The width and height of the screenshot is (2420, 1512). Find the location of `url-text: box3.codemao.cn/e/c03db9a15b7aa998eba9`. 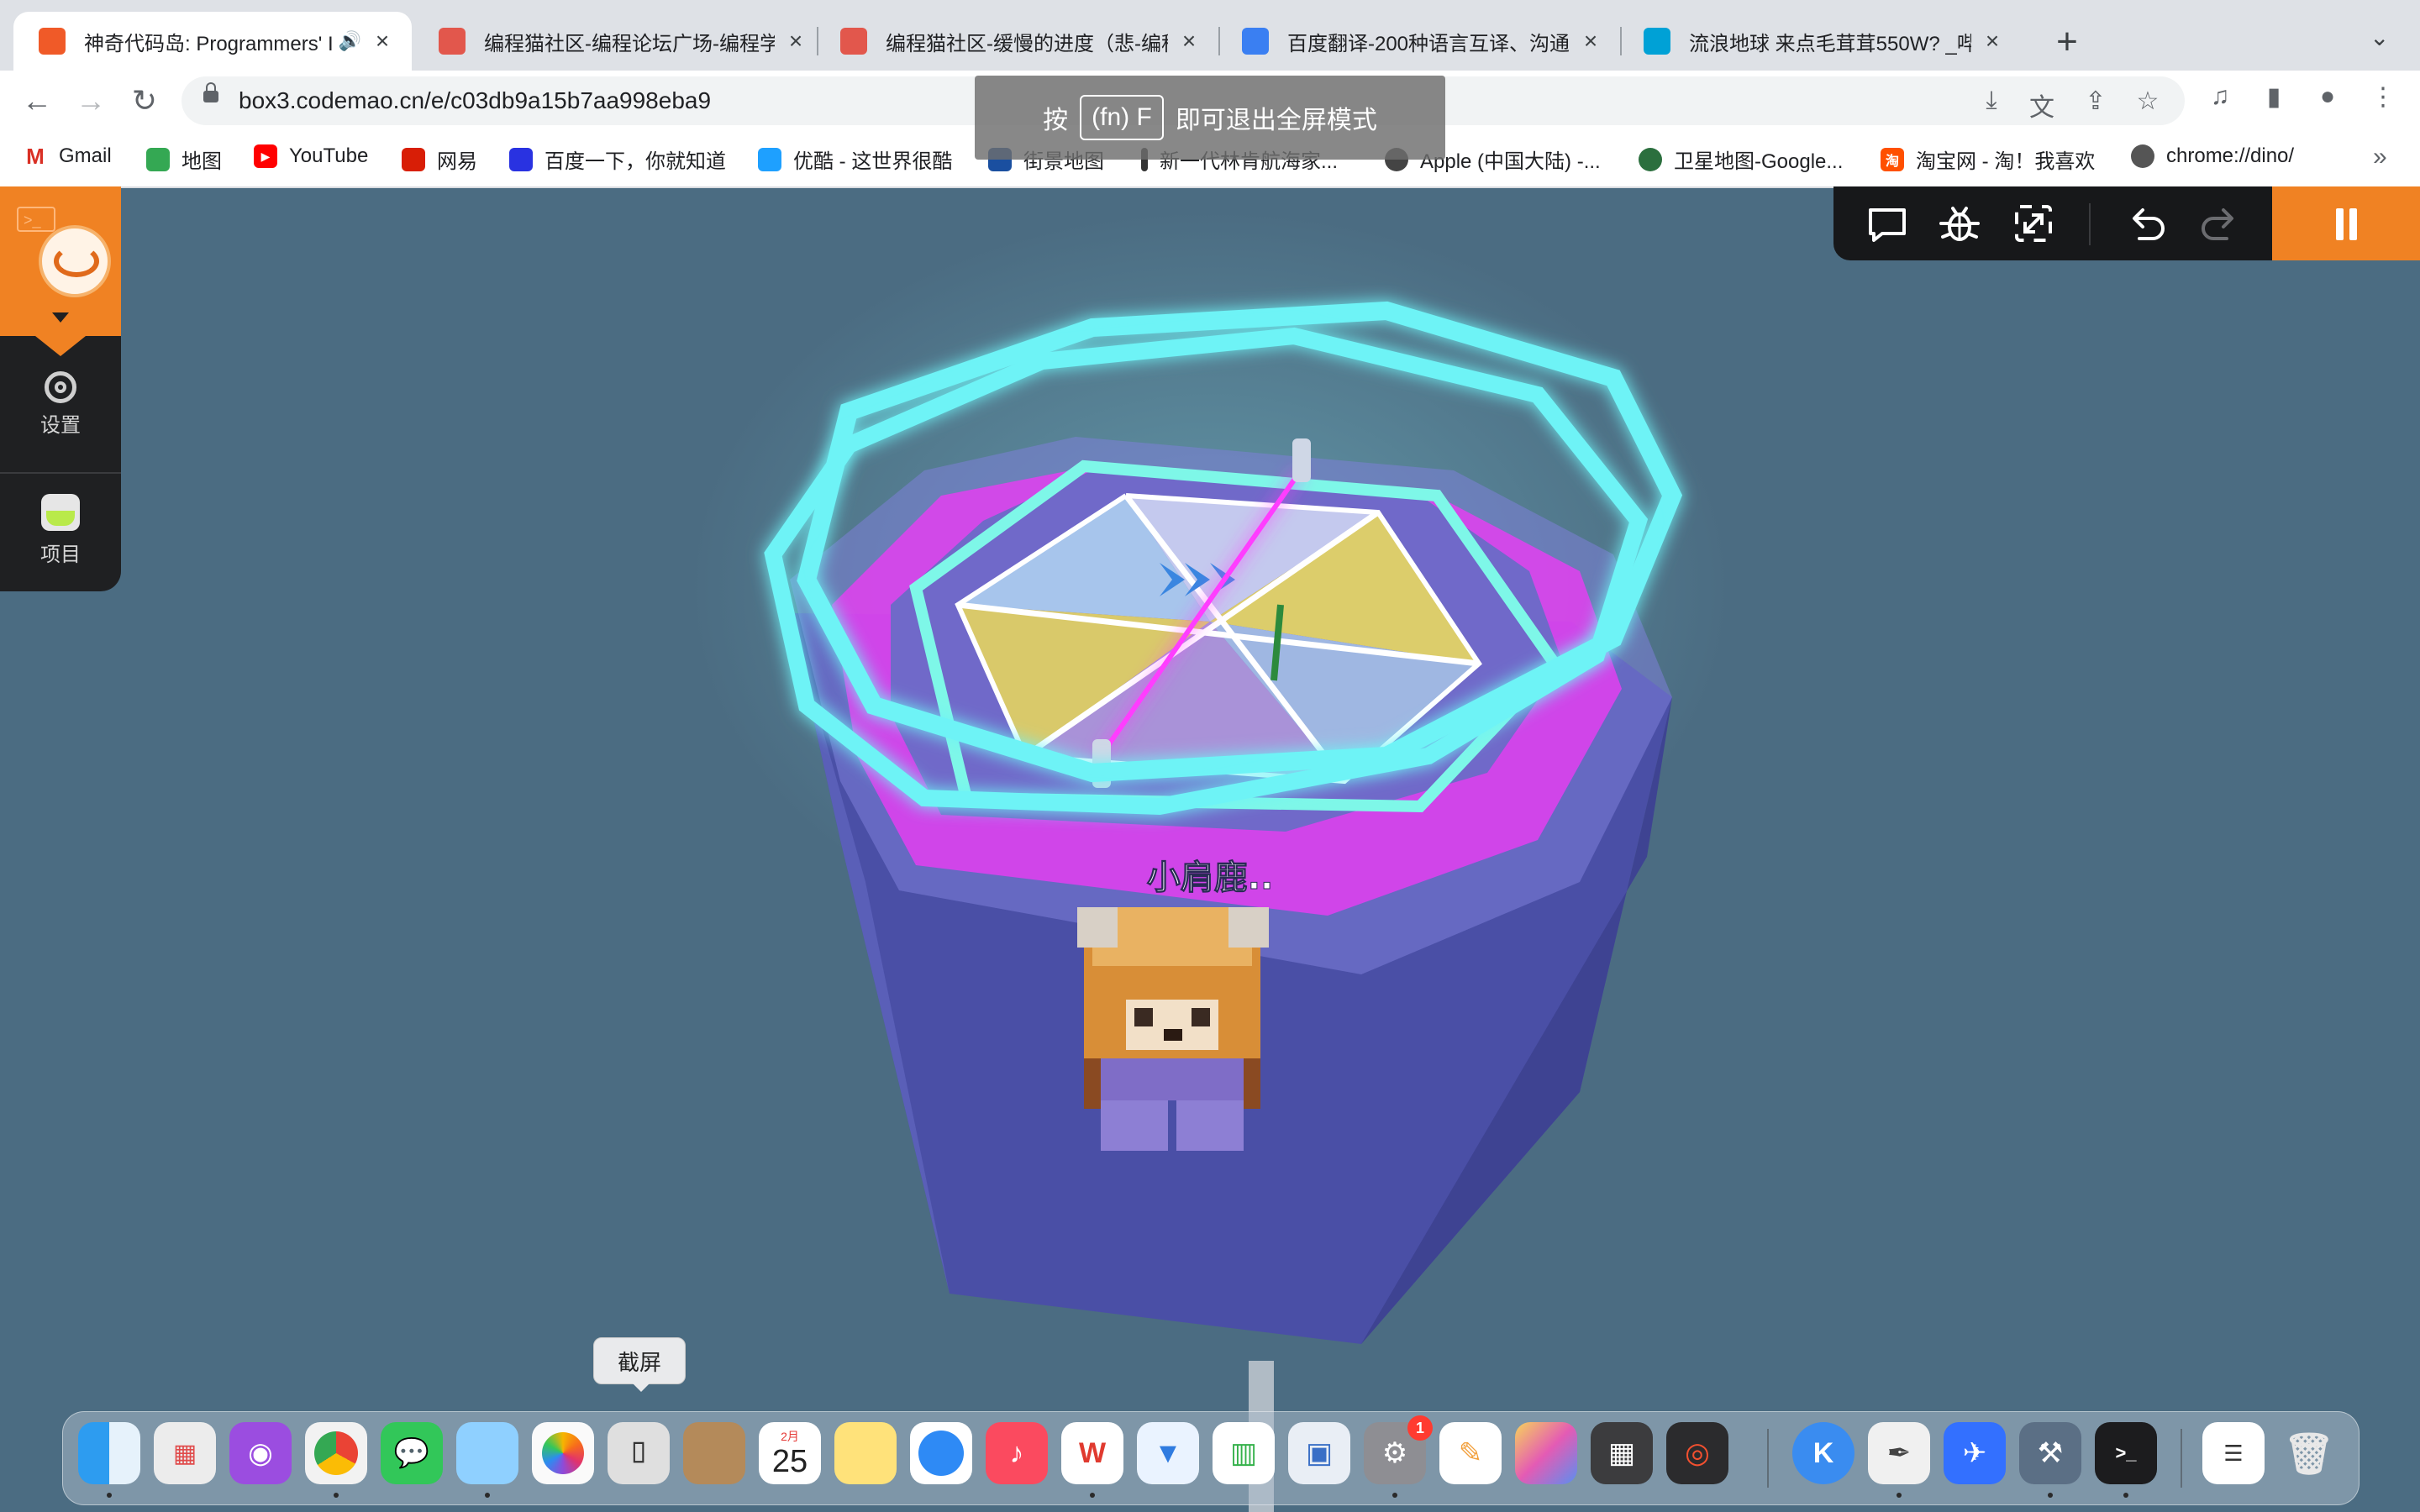

url-text: box3.codemao.cn/e/c03db9a15b7aa998eba9 is located at coordinates (475, 100).